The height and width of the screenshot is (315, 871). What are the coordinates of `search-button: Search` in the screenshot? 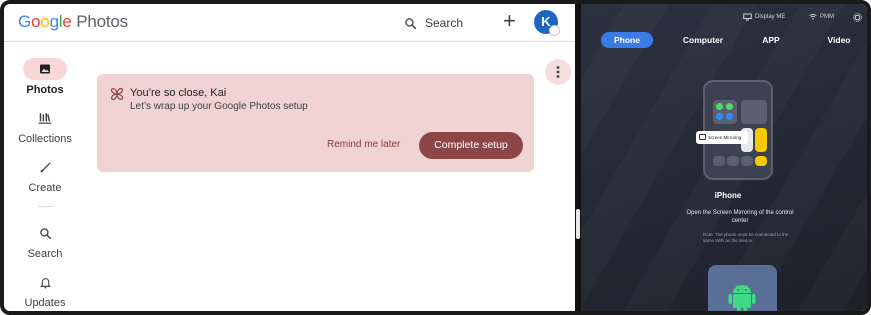 It's located at (433, 23).